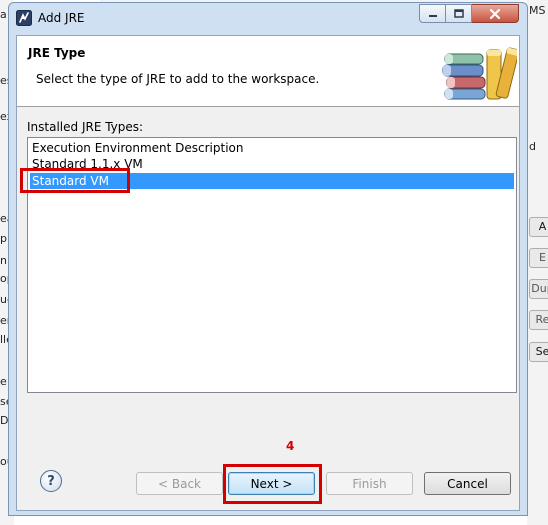 The image size is (548, 525). What do you see at coordinates (369, 483) in the screenshot?
I see `finish-button: Finish` at bounding box center [369, 483].